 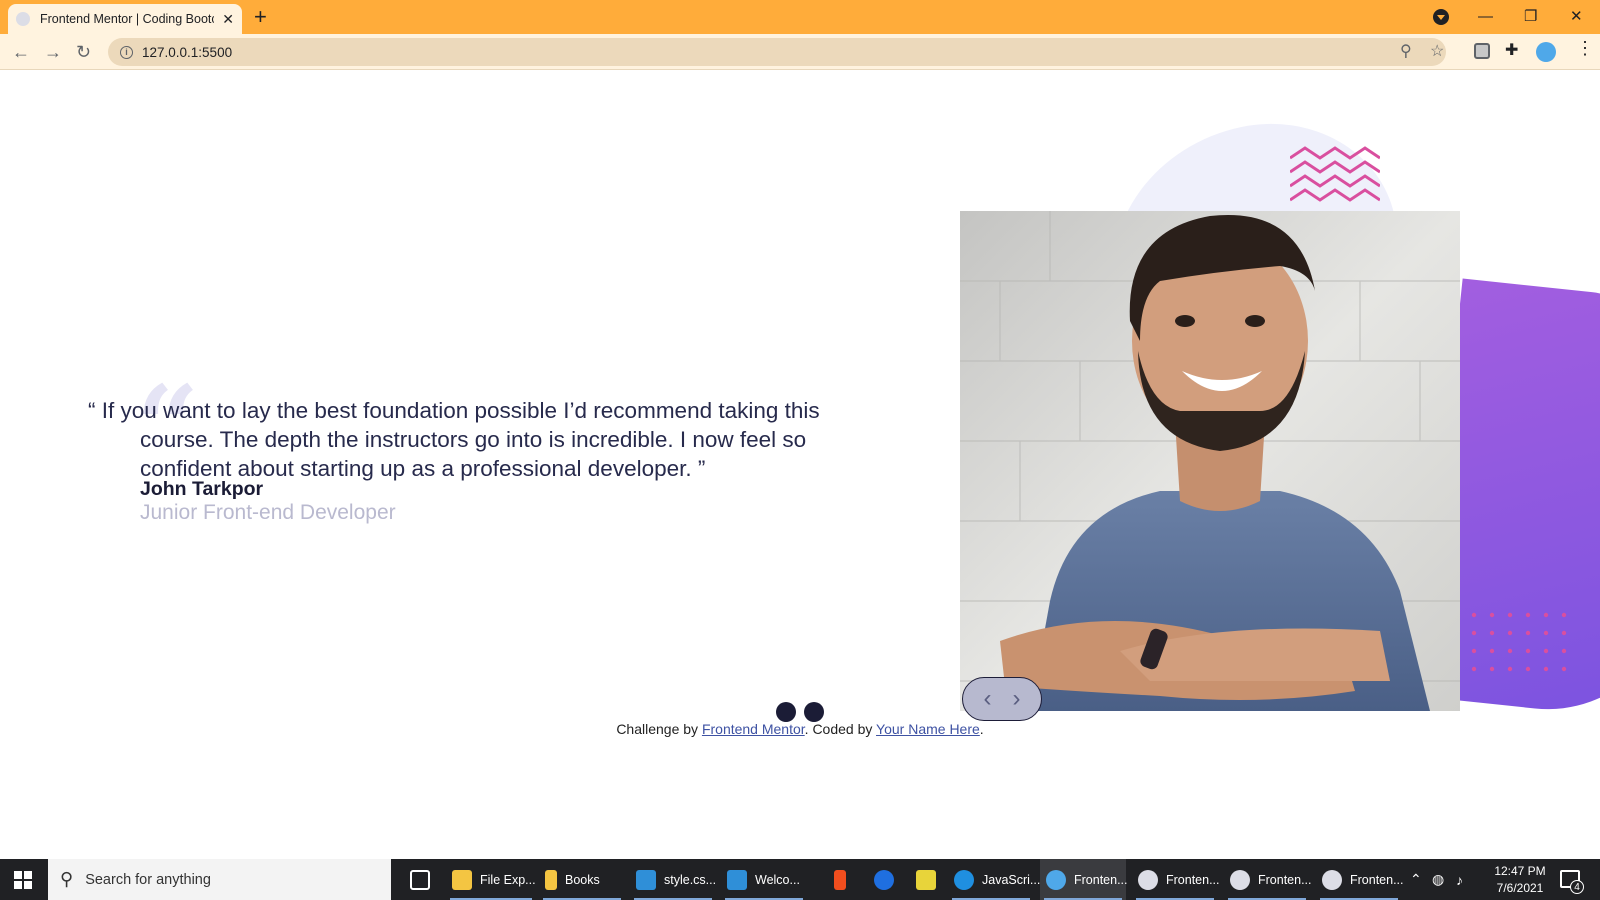 I want to click on address-bar: i 127.0.0.1:5500 ⚲ ☆, so click(x=777, y=52).